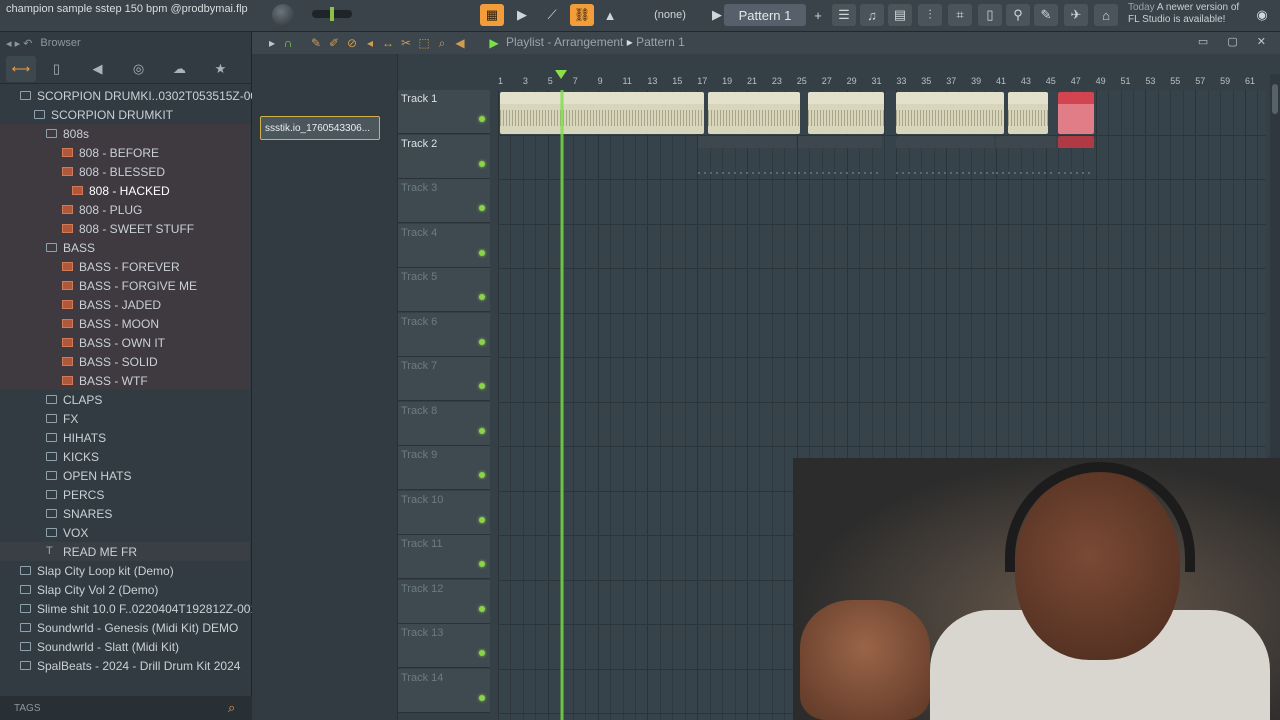 The height and width of the screenshot is (720, 1280). I want to click on browser-item: SCORPION DRUMKIT, so click(125, 114).